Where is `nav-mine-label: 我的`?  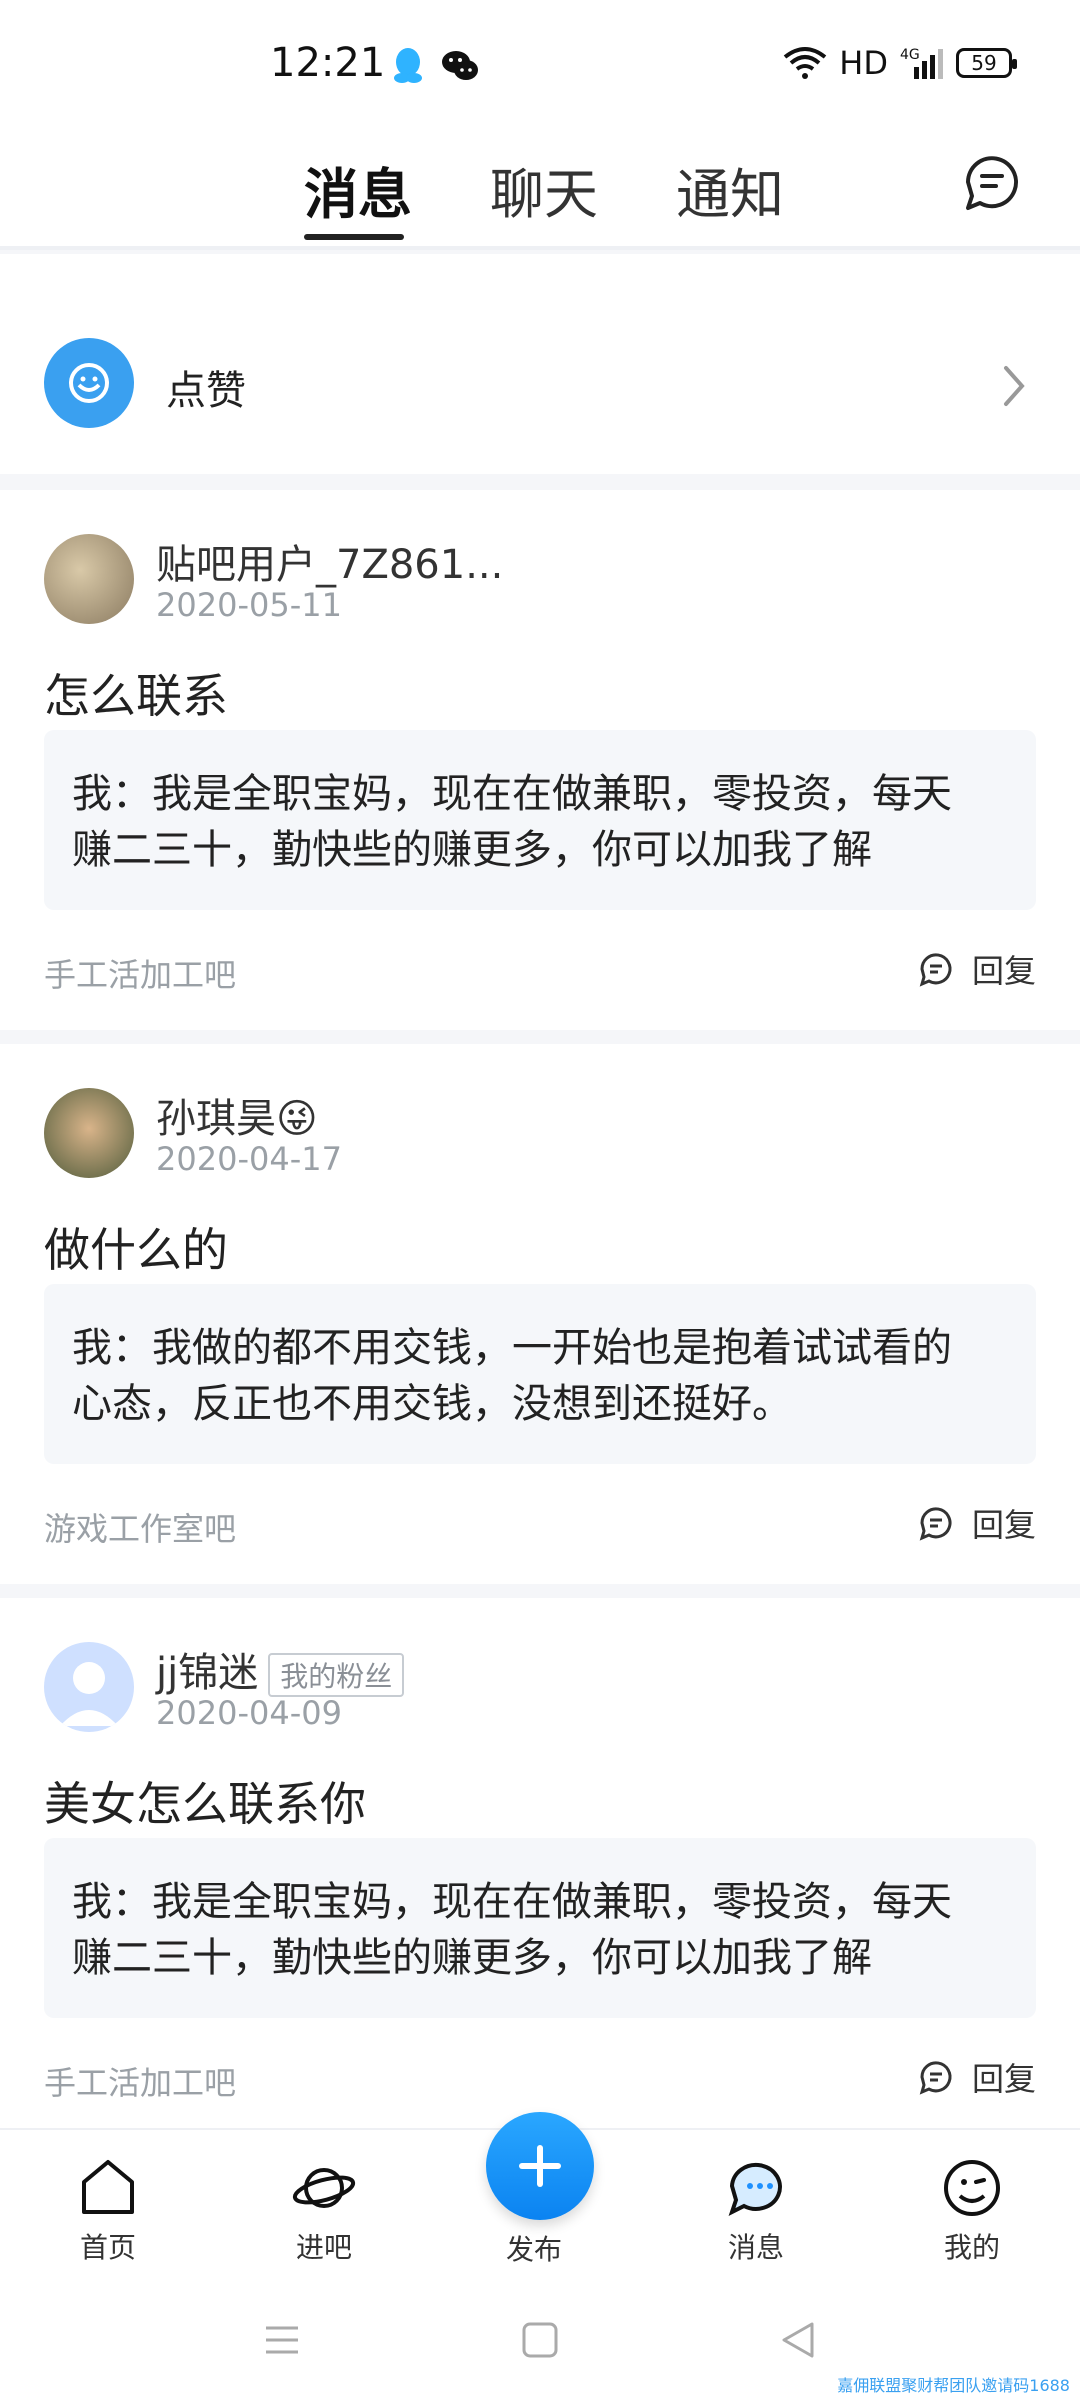 nav-mine-label: 我的 is located at coordinates (971, 2247).